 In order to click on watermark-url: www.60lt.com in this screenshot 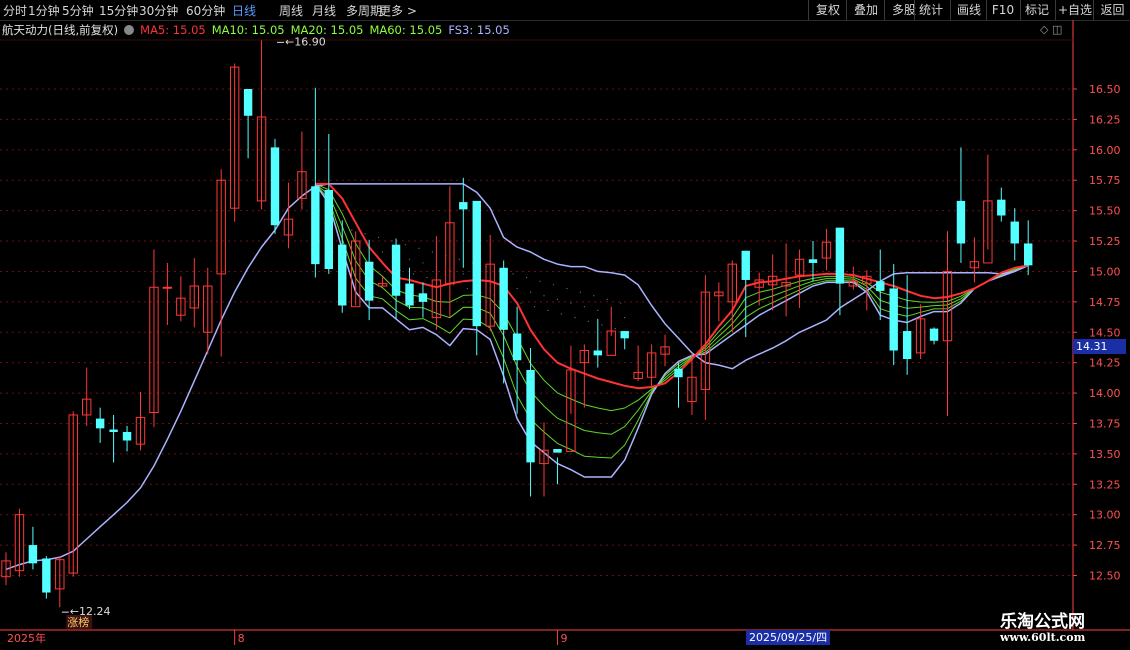, I will do `click(1043, 637)`.